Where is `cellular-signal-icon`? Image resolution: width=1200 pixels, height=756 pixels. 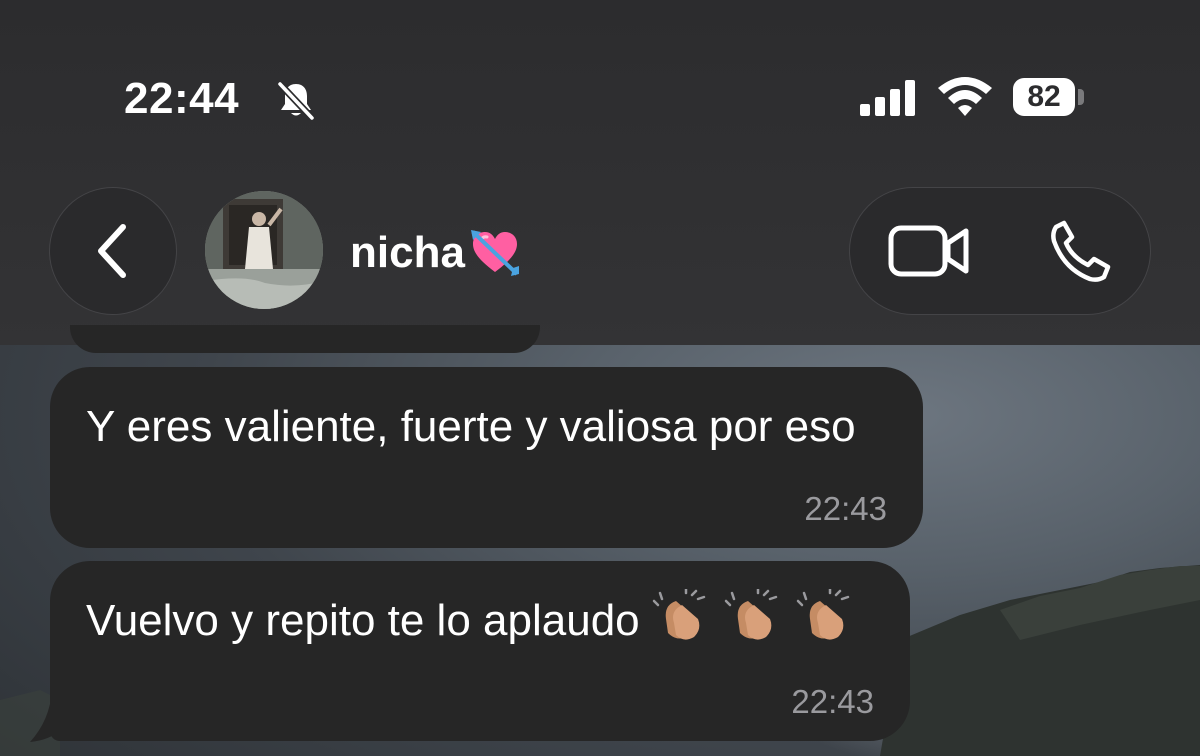 cellular-signal-icon is located at coordinates (887, 98).